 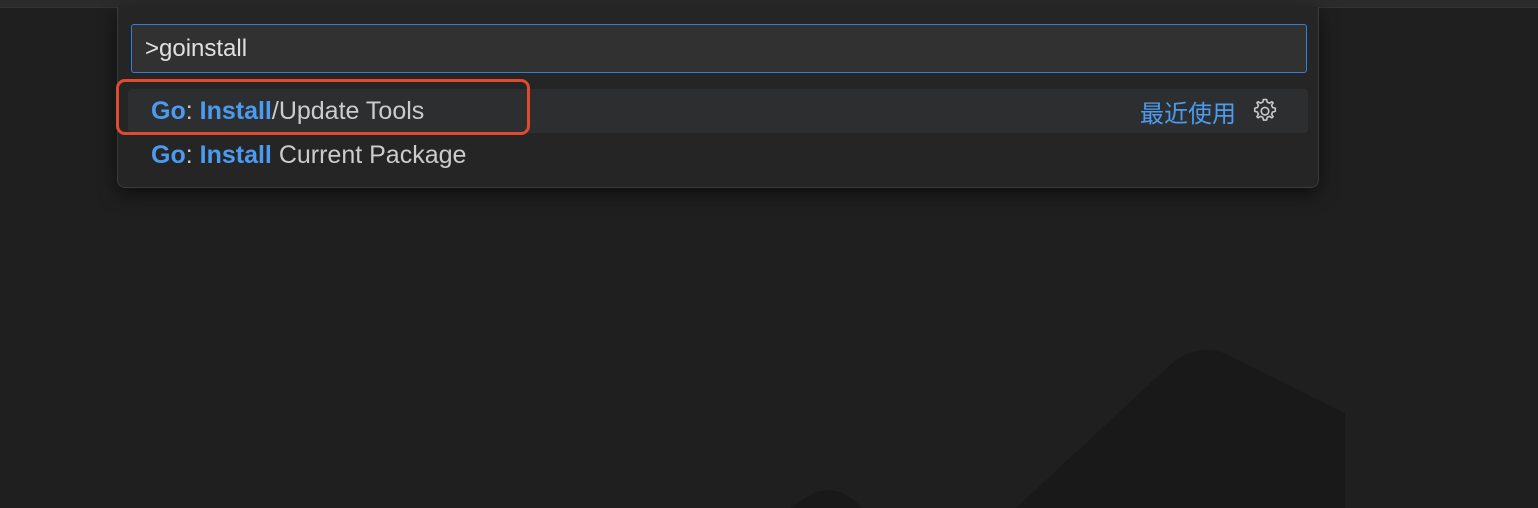 What do you see at coordinates (718, 155) in the screenshot?
I see `result-go-install-current-package: Go: Install Current Package` at bounding box center [718, 155].